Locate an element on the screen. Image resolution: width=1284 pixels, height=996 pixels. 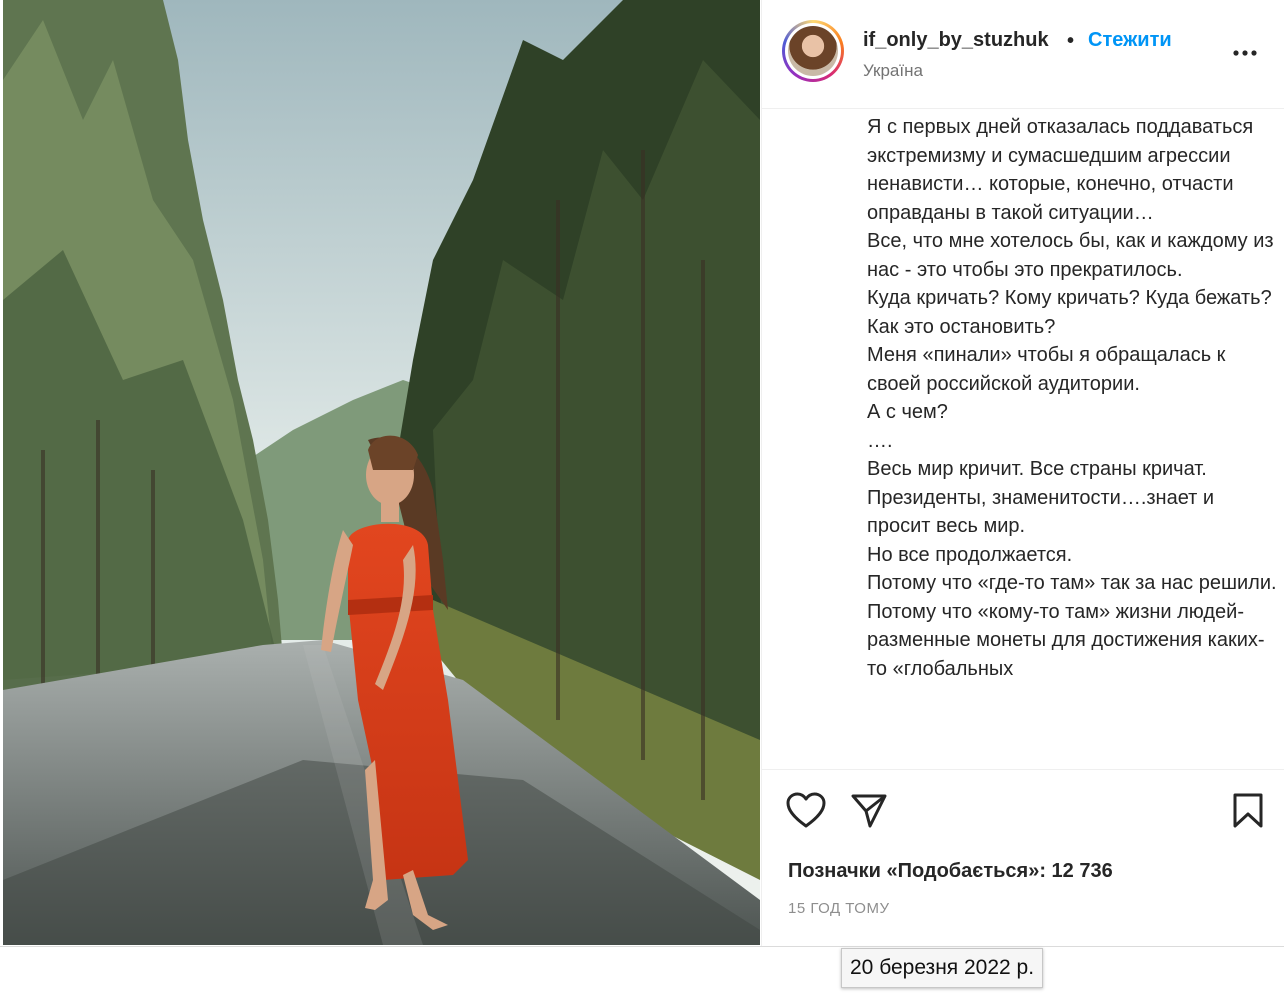
share-button is located at coordinates (869, 813).